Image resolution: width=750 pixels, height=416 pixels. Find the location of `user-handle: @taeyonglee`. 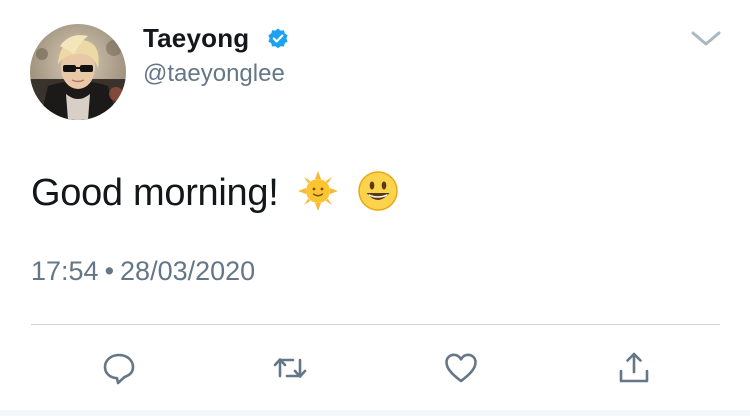

user-handle: @taeyonglee is located at coordinates (214, 74).